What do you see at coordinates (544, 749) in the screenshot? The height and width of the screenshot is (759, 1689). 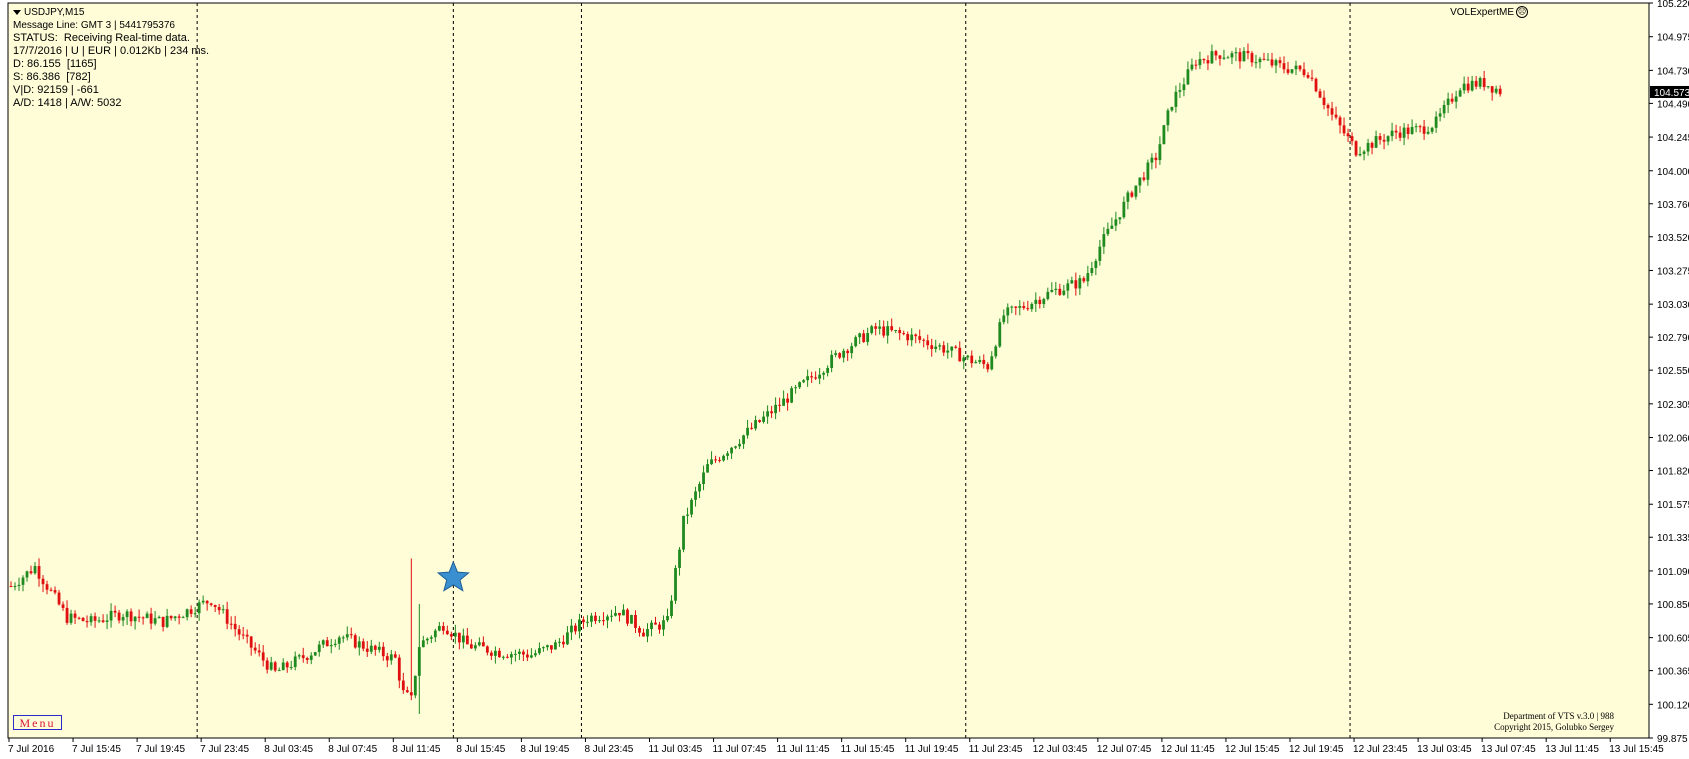 I see `x-tick-label: 8 Jul 19:45` at bounding box center [544, 749].